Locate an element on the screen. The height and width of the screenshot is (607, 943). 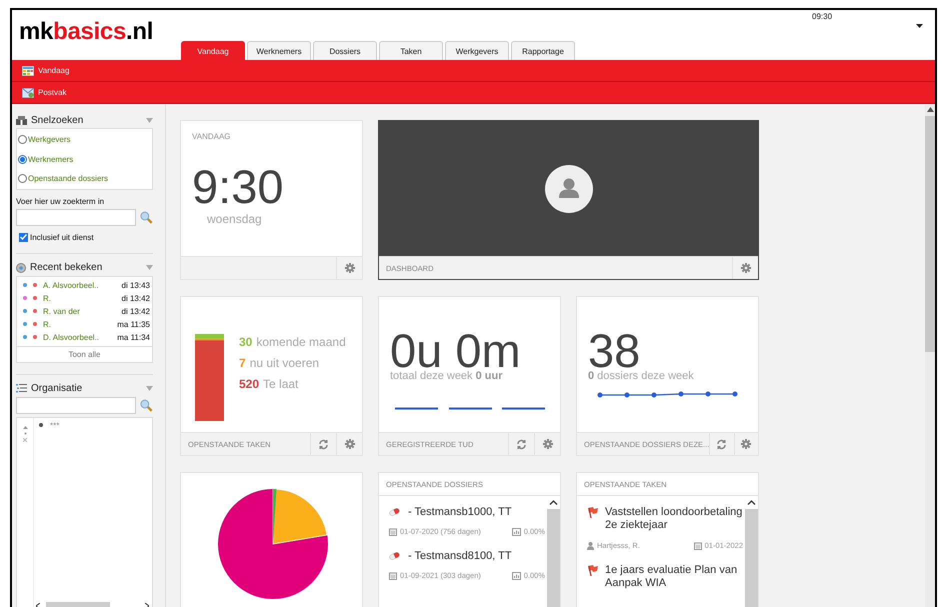
menu-item: Vandaag is located at coordinates (54, 70).